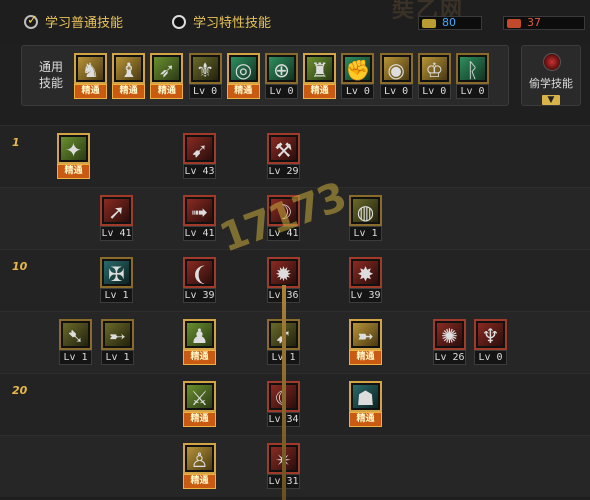  I want to click on crouch-icon: ♝, so click(129, 69).